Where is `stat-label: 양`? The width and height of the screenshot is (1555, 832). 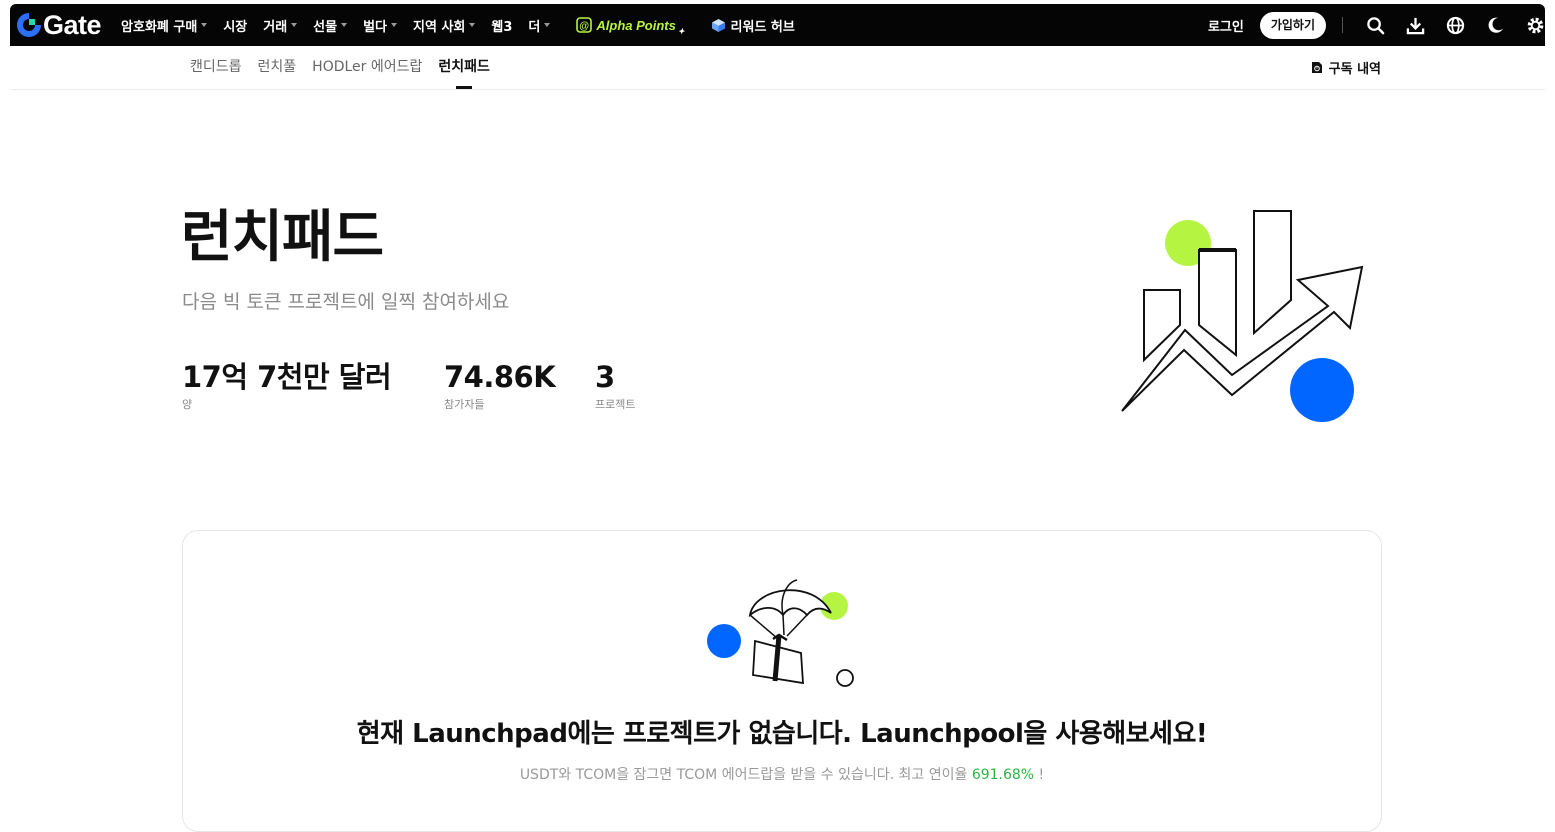 stat-label: 양 is located at coordinates (187, 404).